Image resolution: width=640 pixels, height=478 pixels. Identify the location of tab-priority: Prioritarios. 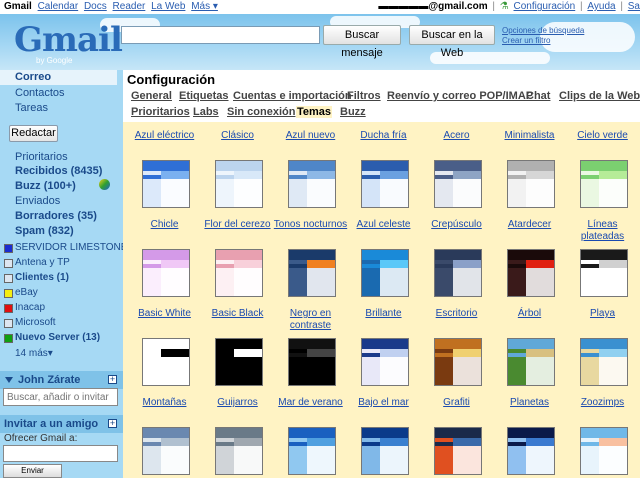
(160, 112).